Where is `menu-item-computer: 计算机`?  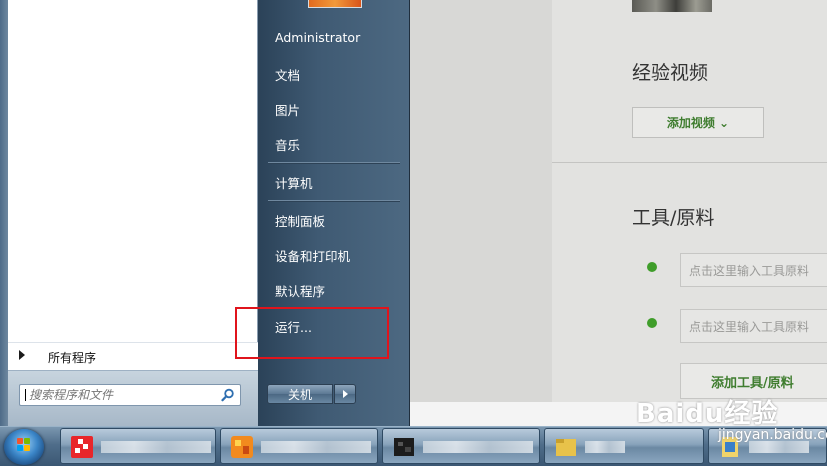
menu-item-computer: 计算机 is located at coordinates (294, 182).